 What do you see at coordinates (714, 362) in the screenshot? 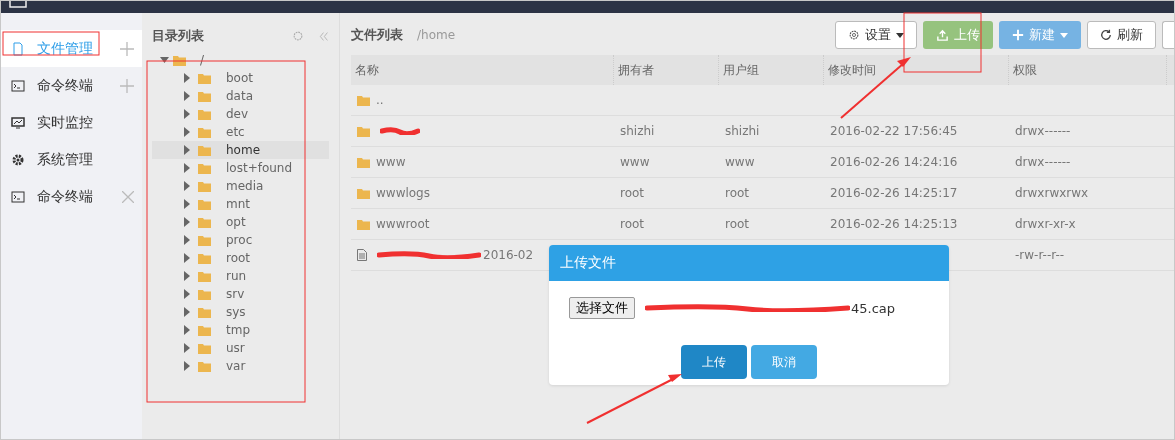
I see `dialog-button: 上传` at bounding box center [714, 362].